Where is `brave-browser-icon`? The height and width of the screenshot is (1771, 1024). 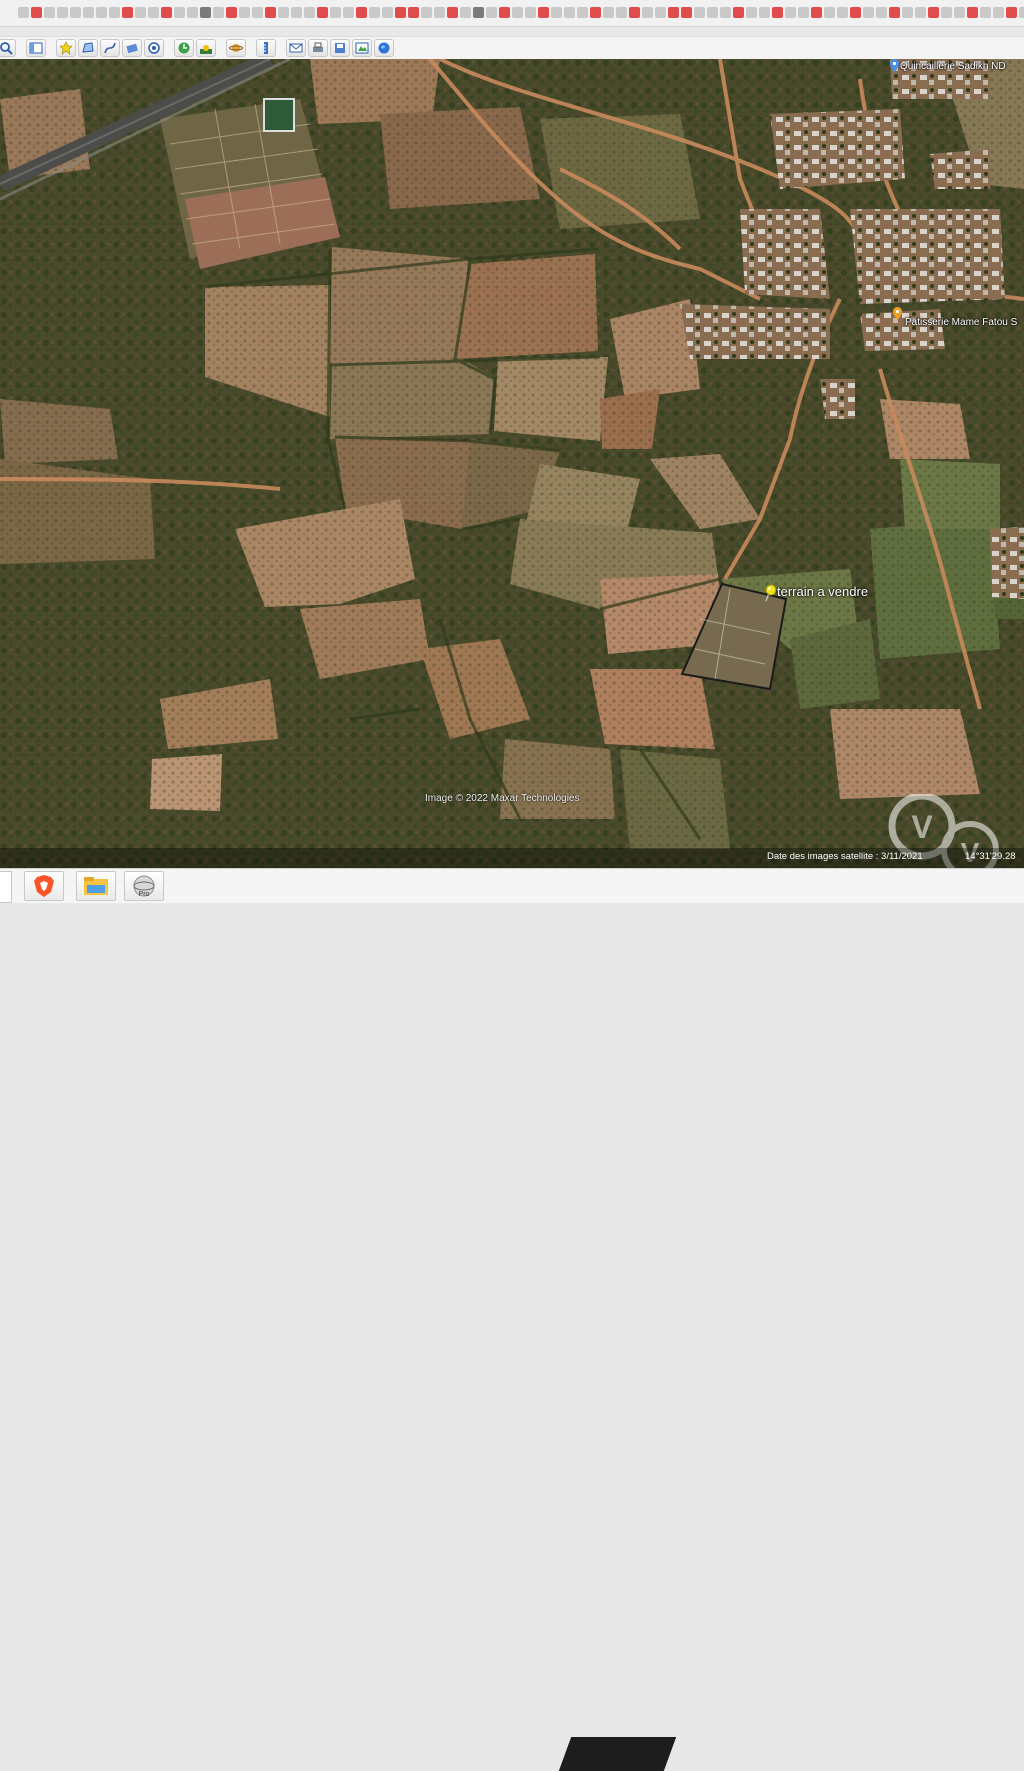 brave-browser-icon is located at coordinates (44, 886).